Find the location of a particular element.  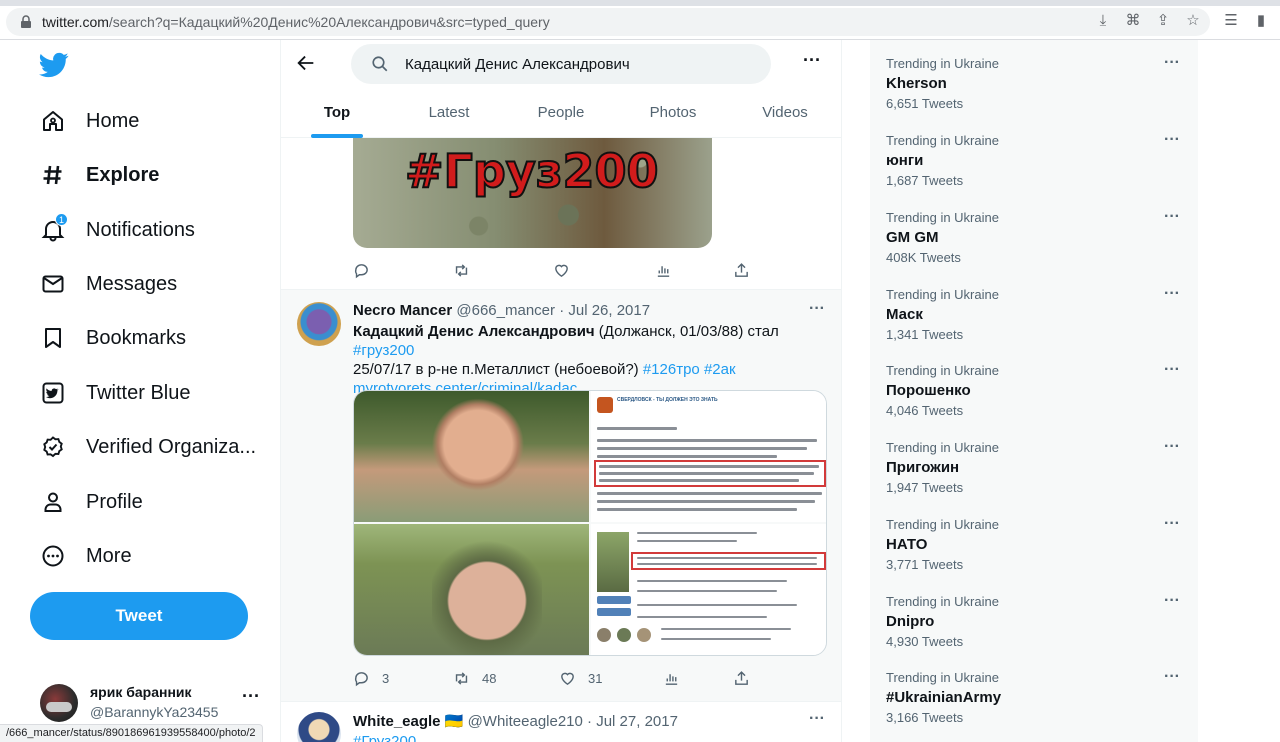

tab-people: People is located at coordinates (561, 114).